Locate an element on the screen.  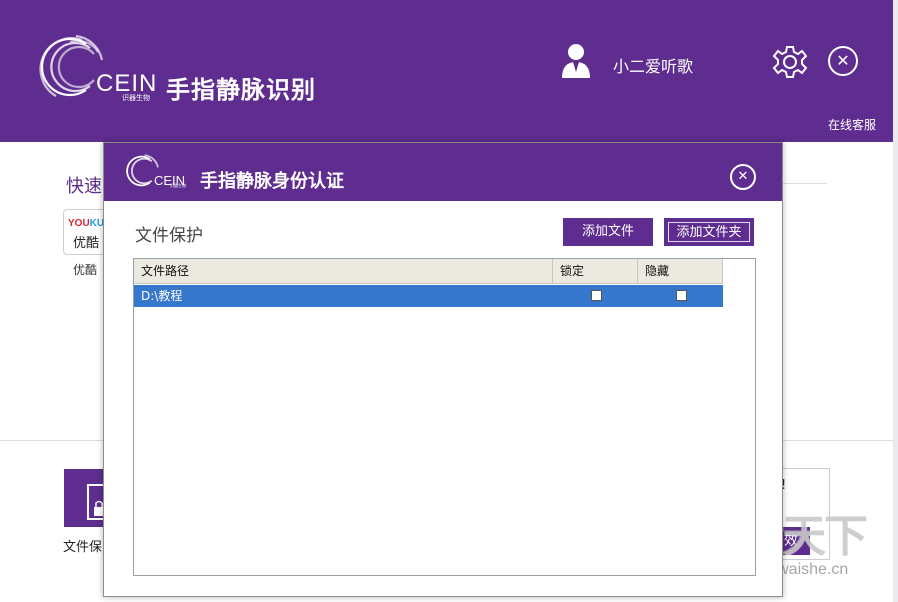
table-header: 文件路径 锁定 隐藏 is located at coordinates (428, 271).